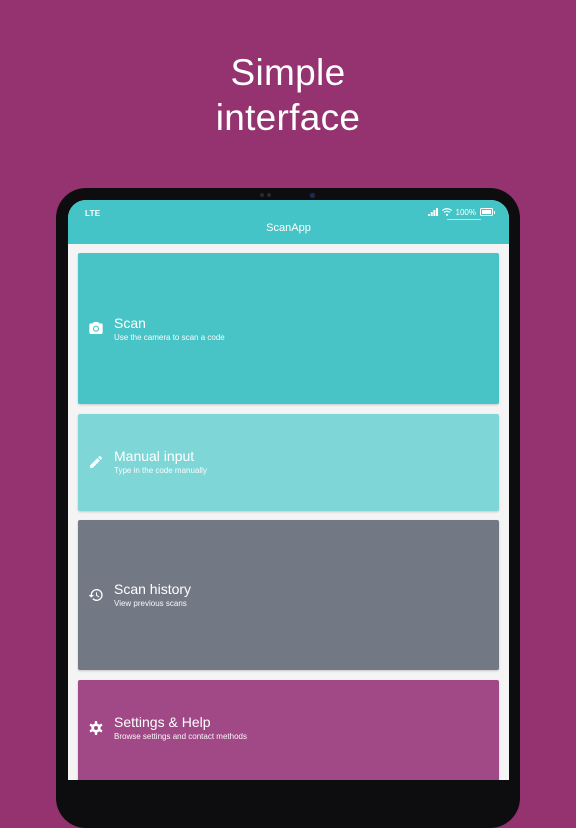 This screenshot has width=576, height=828. Describe the element at coordinates (169, 337) in the screenshot. I see `scan-subtitle: Use the camera to scan a code` at that location.